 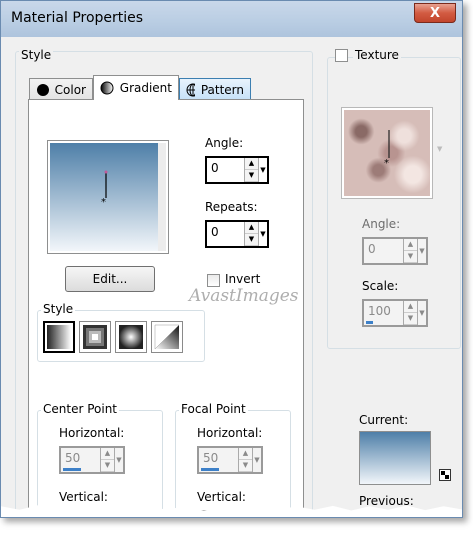 What do you see at coordinates (72, 469) in the screenshot?
I see `center-horizontal-level-bar` at bounding box center [72, 469].